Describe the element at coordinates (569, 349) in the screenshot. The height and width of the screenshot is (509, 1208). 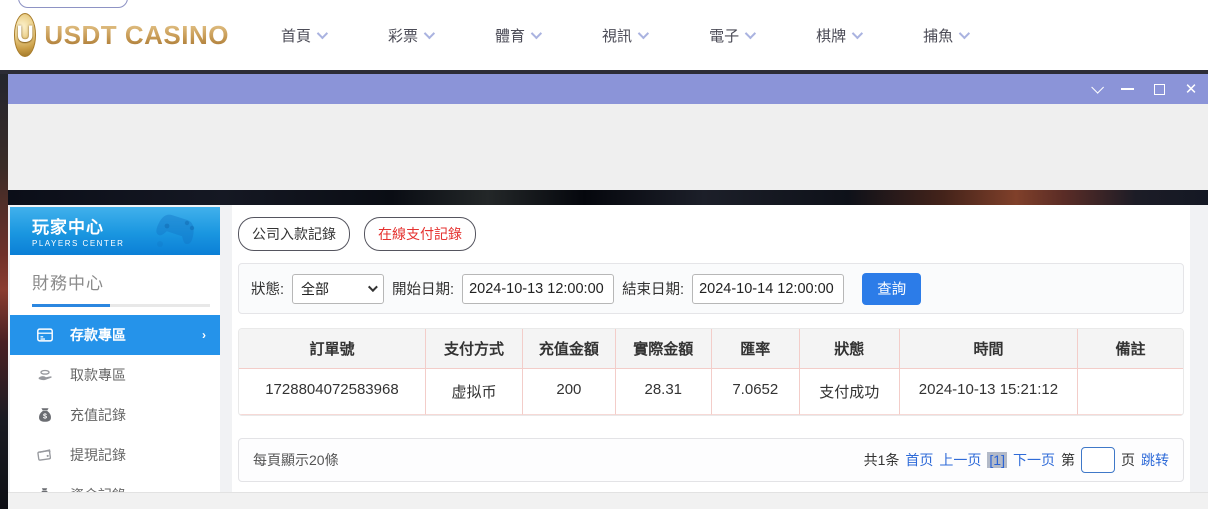
I see `column-header: 充值金額` at that location.